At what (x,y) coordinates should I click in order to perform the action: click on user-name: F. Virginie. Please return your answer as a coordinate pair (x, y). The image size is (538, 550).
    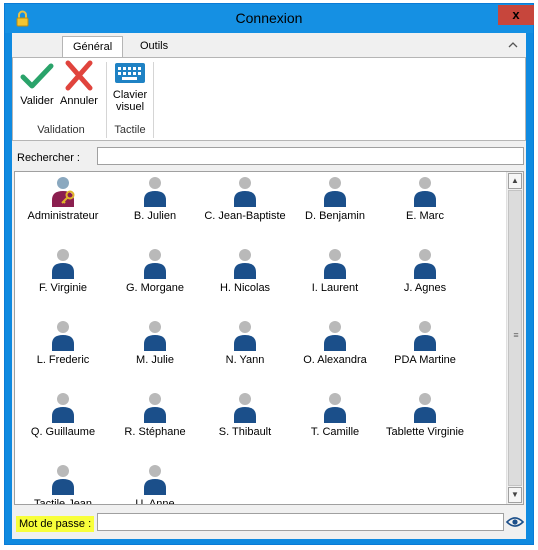
    Looking at the image, I should click on (63, 288).